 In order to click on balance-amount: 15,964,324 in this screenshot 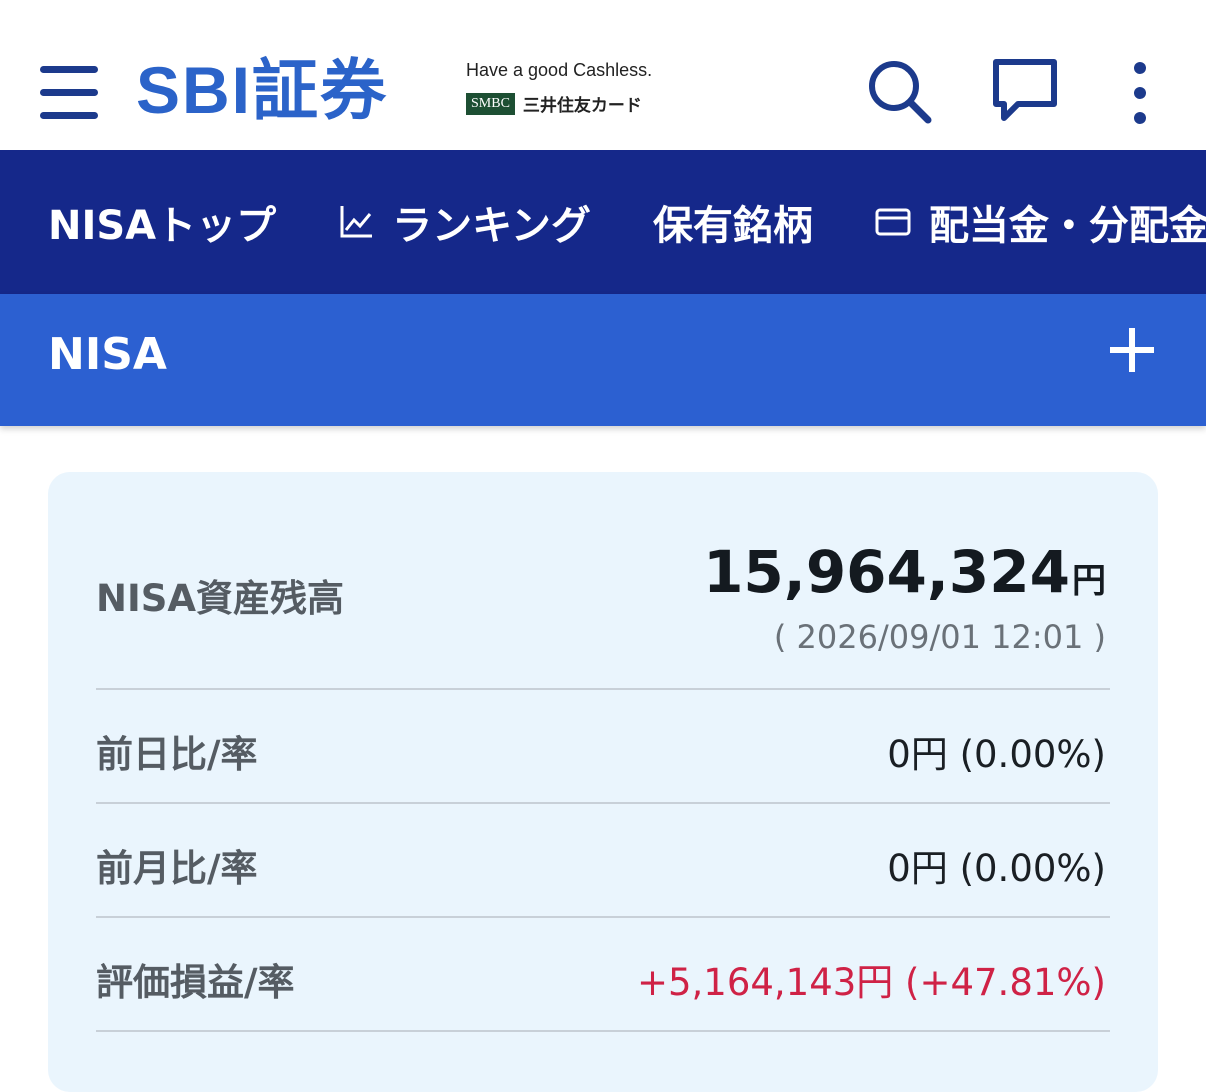, I will do `click(886, 572)`.